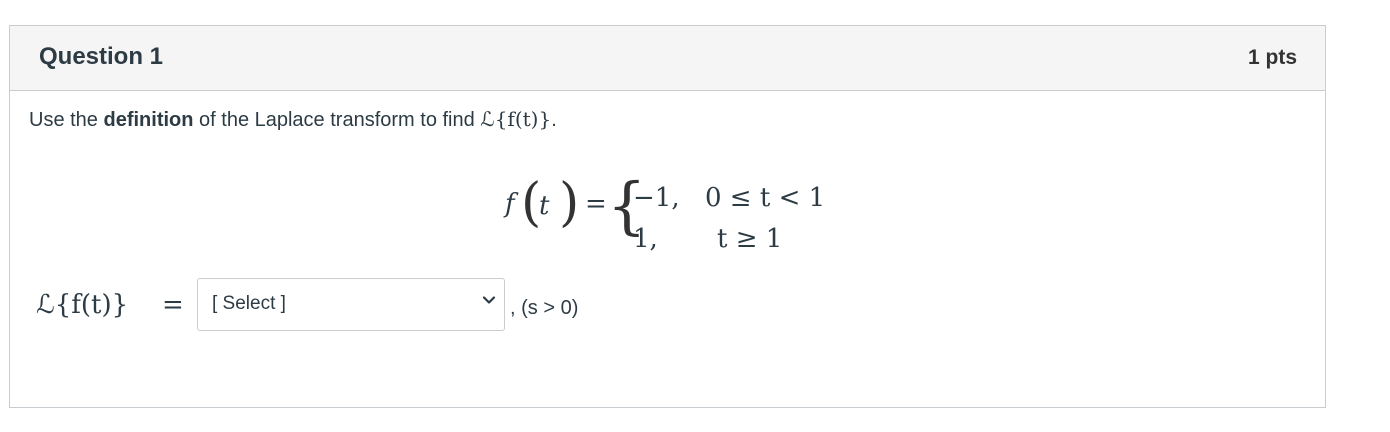  I want to click on answer-suffix: , (s > 0), so click(544, 308).